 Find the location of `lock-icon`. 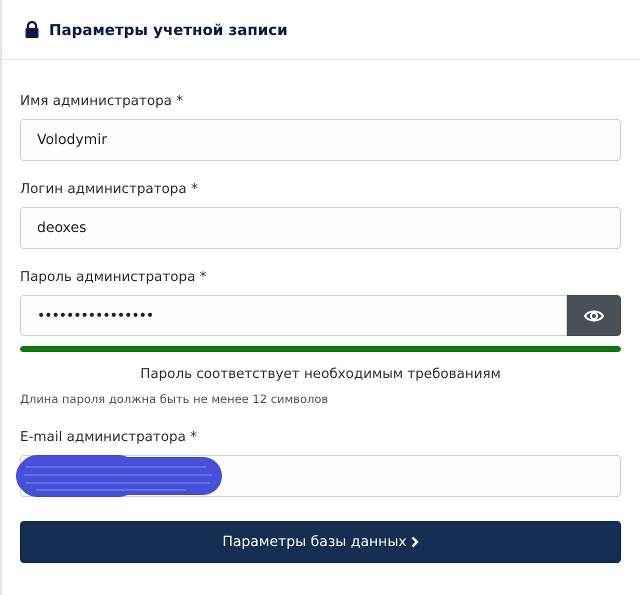

lock-icon is located at coordinates (32, 29).